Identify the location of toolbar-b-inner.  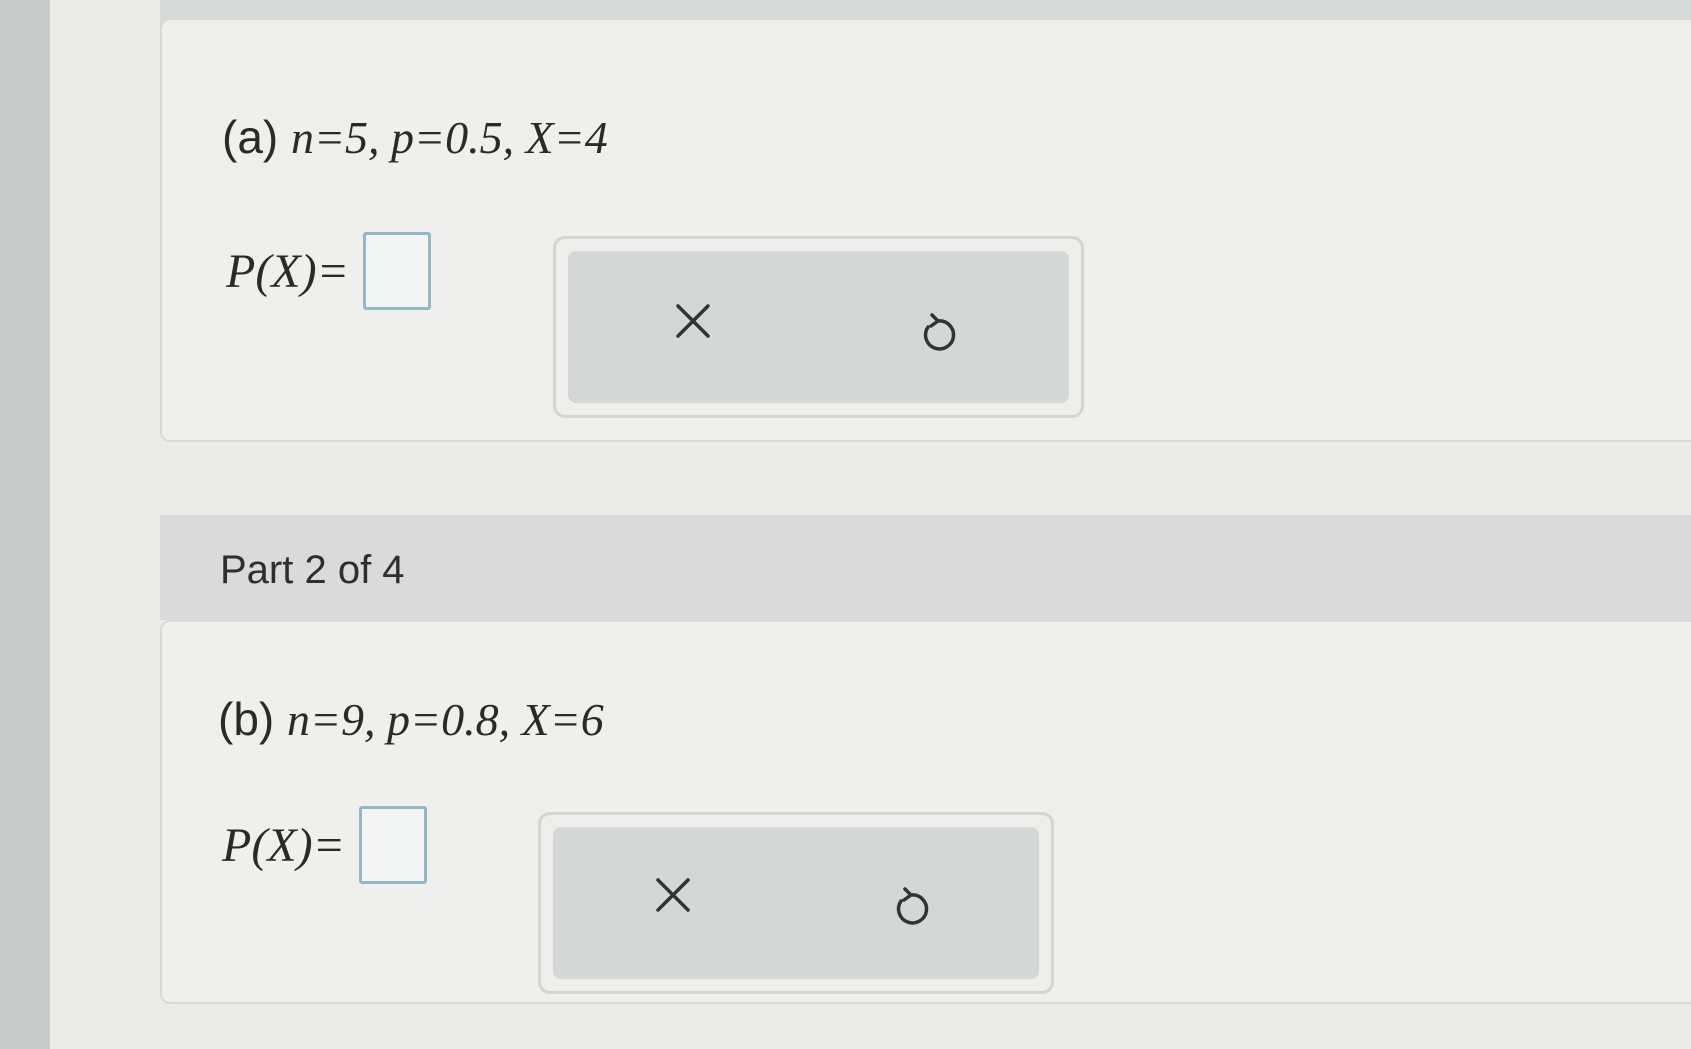
(796, 903).